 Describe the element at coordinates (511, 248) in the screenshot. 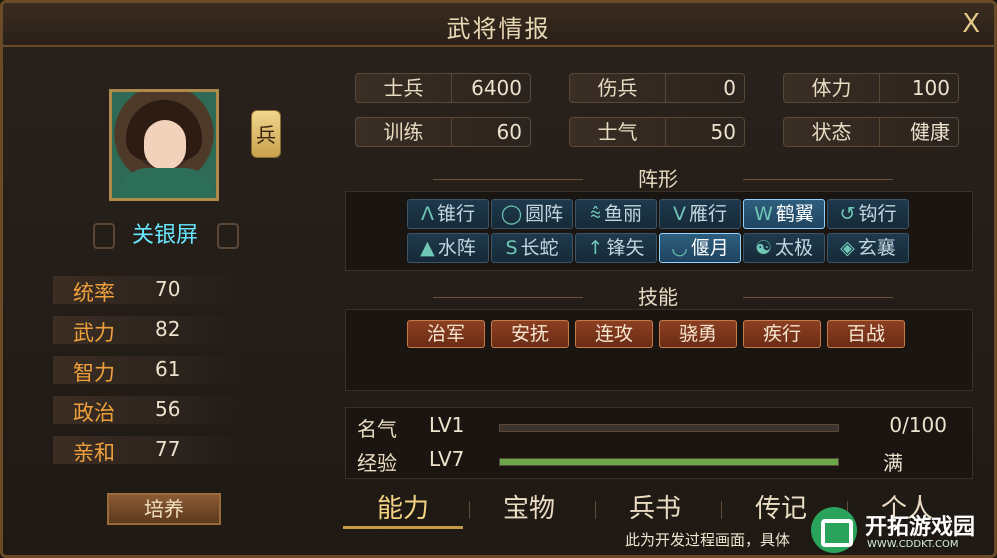

I see `formation-icon: S` at that location.